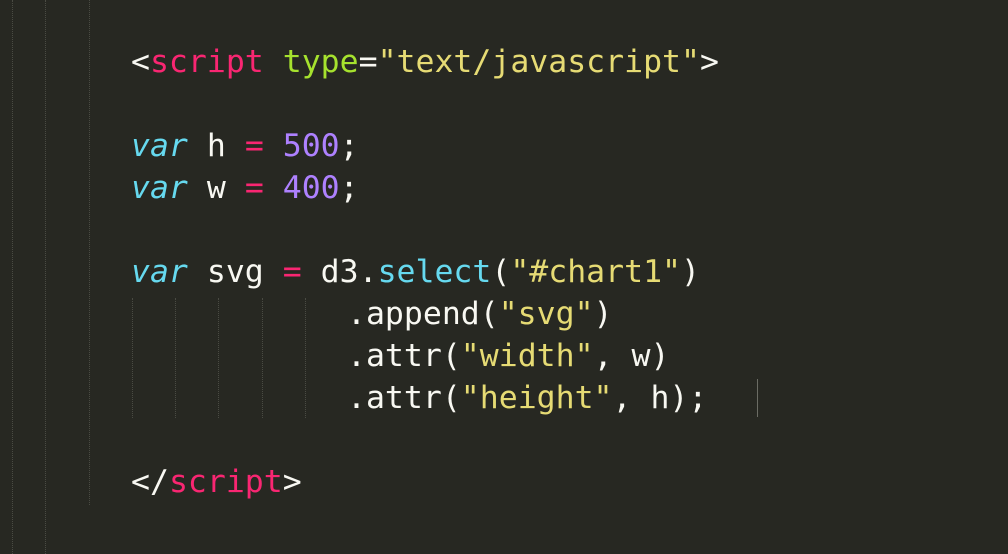 The height and width of the screenshot is (554, 1008). I want to click on code-token: "width", so click(527, 356).